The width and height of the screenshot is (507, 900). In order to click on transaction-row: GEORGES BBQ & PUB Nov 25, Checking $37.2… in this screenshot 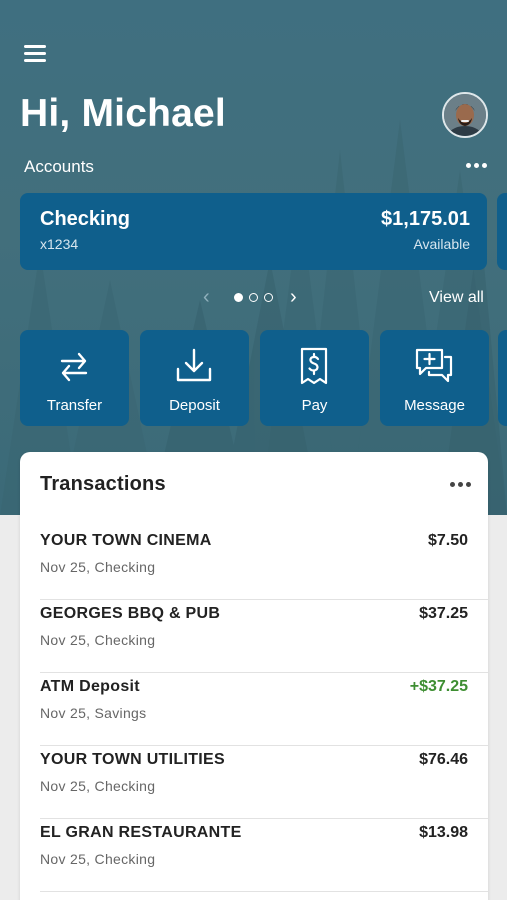, I will do `click(254, 636)`.